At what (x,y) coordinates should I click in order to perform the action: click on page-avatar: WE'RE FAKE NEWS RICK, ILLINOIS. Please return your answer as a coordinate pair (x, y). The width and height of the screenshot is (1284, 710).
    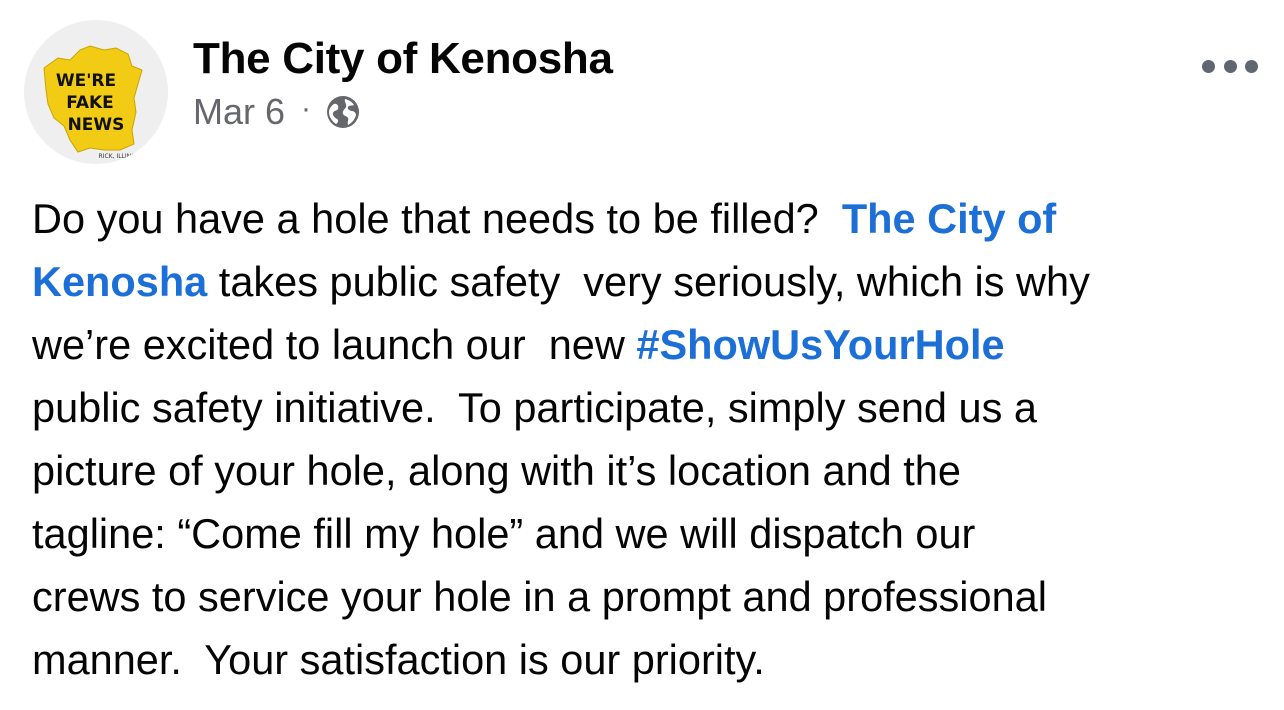
    Looking at the image, I should click on (96, 92).